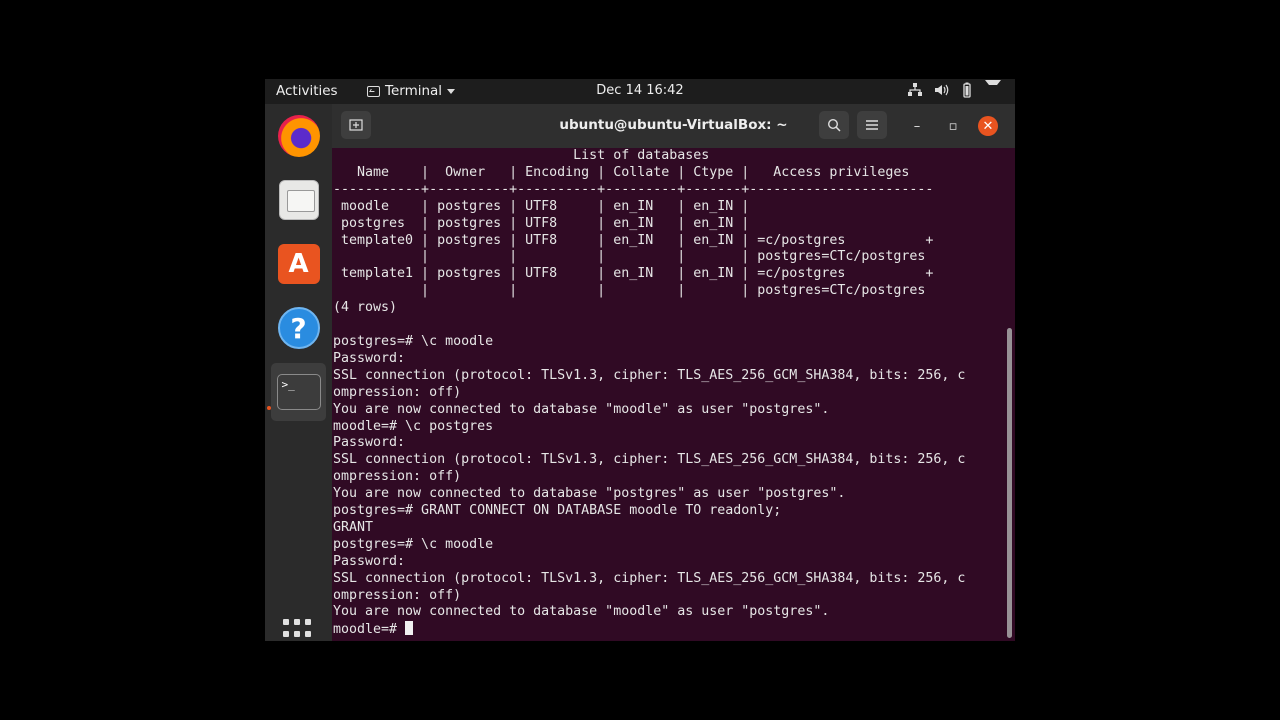 This screenshot has width=1280, height=720. I want to click on hamburger-icon, so click(872, 125).